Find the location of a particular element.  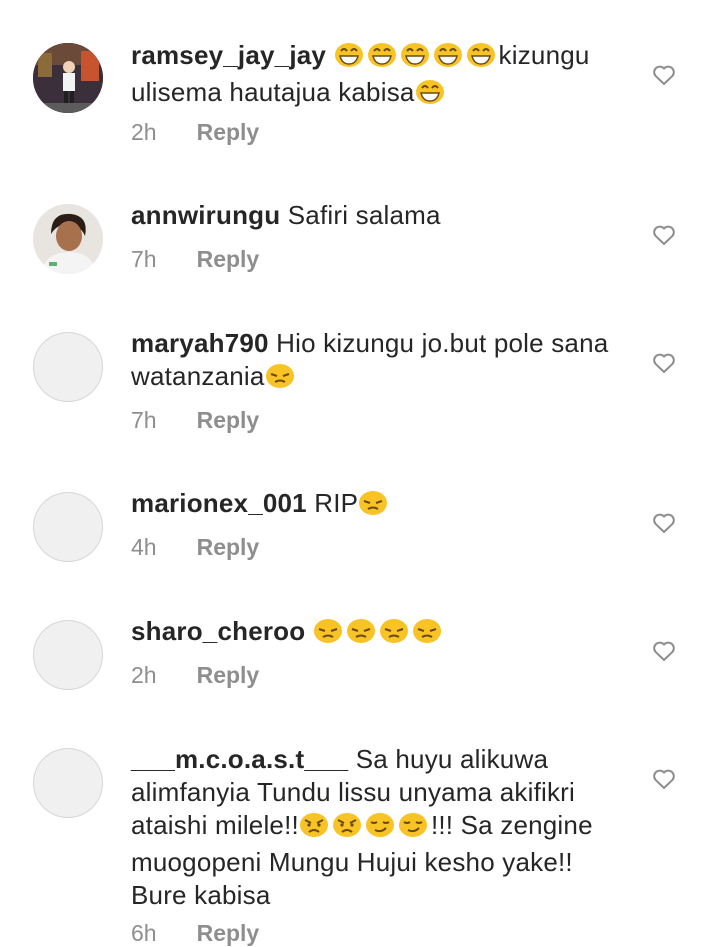

comment-meta: 6h Reply is located at coordinates (195, 933).